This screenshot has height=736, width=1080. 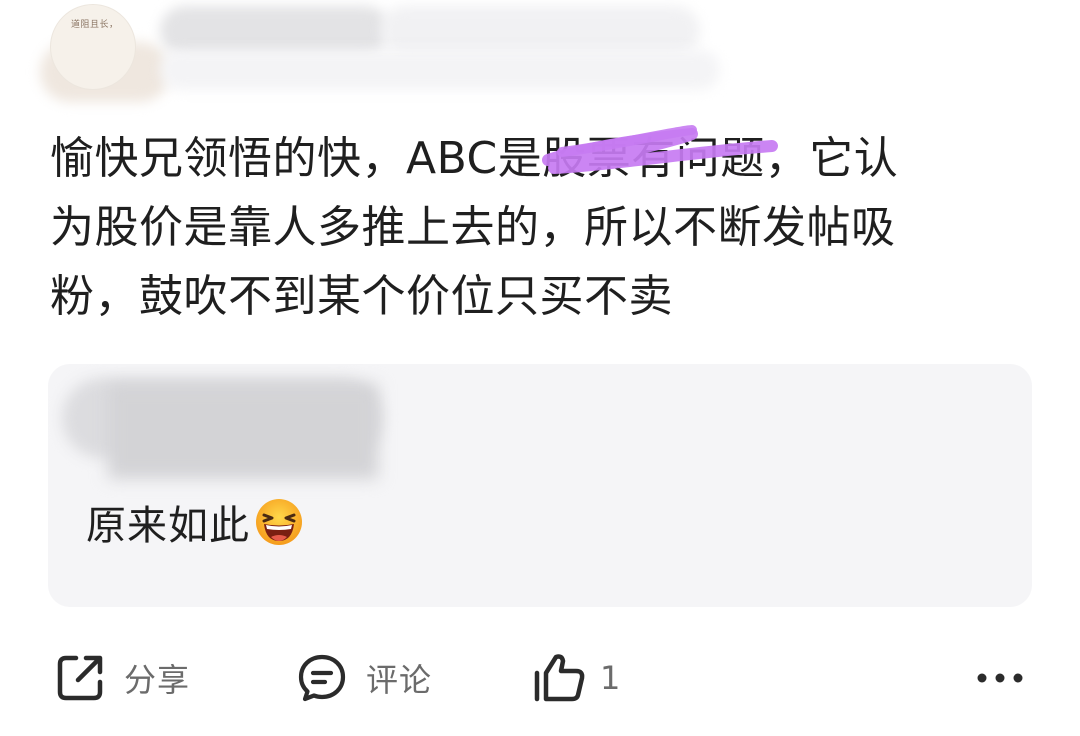 I want to click on more-dots-icon, so click(x=1000, y=678).